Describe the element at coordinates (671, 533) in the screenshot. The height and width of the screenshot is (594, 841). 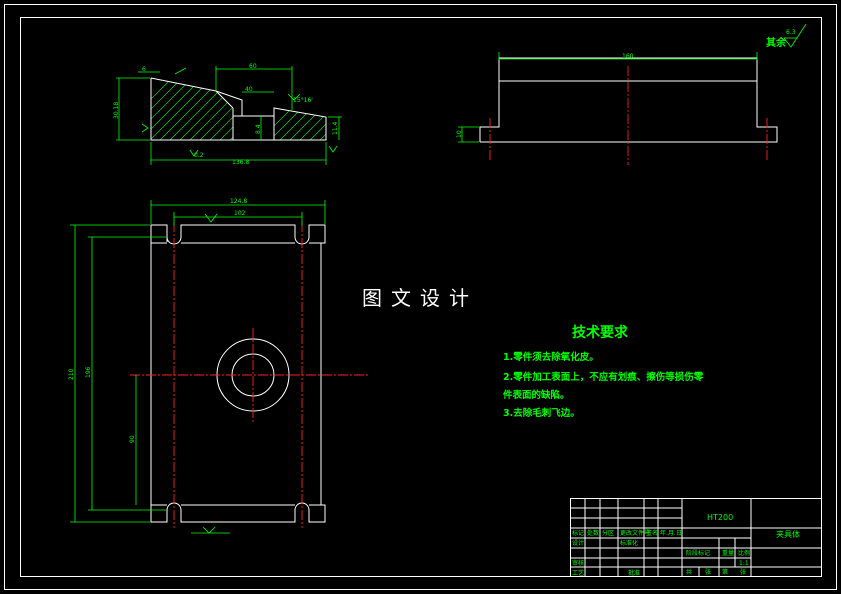
I see `tb-date: 年.月.日` at that location.